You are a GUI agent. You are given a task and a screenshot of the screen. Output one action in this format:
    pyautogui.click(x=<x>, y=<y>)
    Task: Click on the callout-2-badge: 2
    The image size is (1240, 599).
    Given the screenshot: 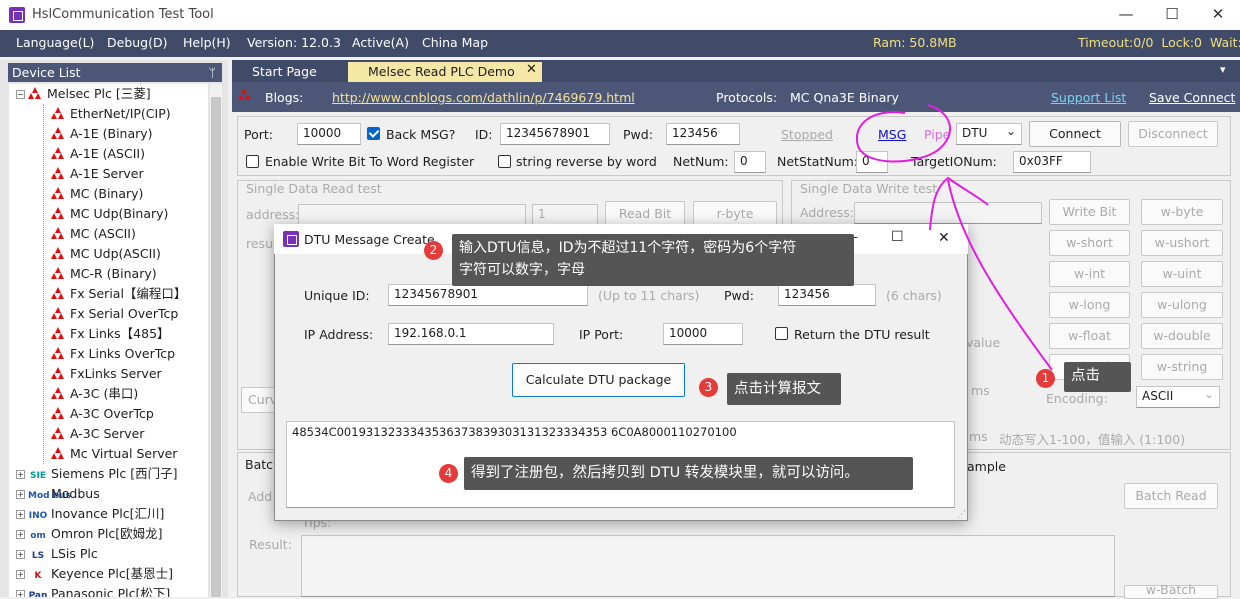 What is the action you would take?
    pyautogui.click(x=433, y=250)
    